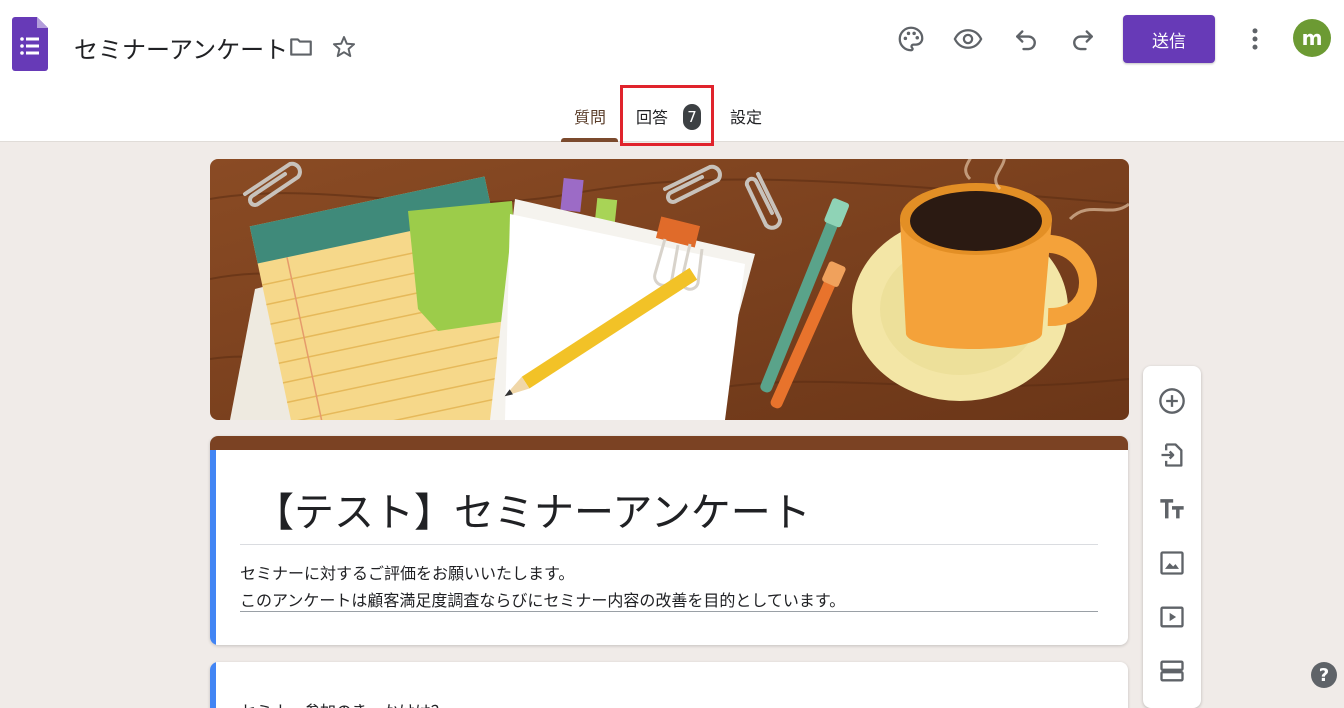 The height and width of the screenshot is (708, 1344). What do you see at coordinates (1172, 401) in the screenshot?
I see `add-question-icon` at bounding box center [1172, 401].